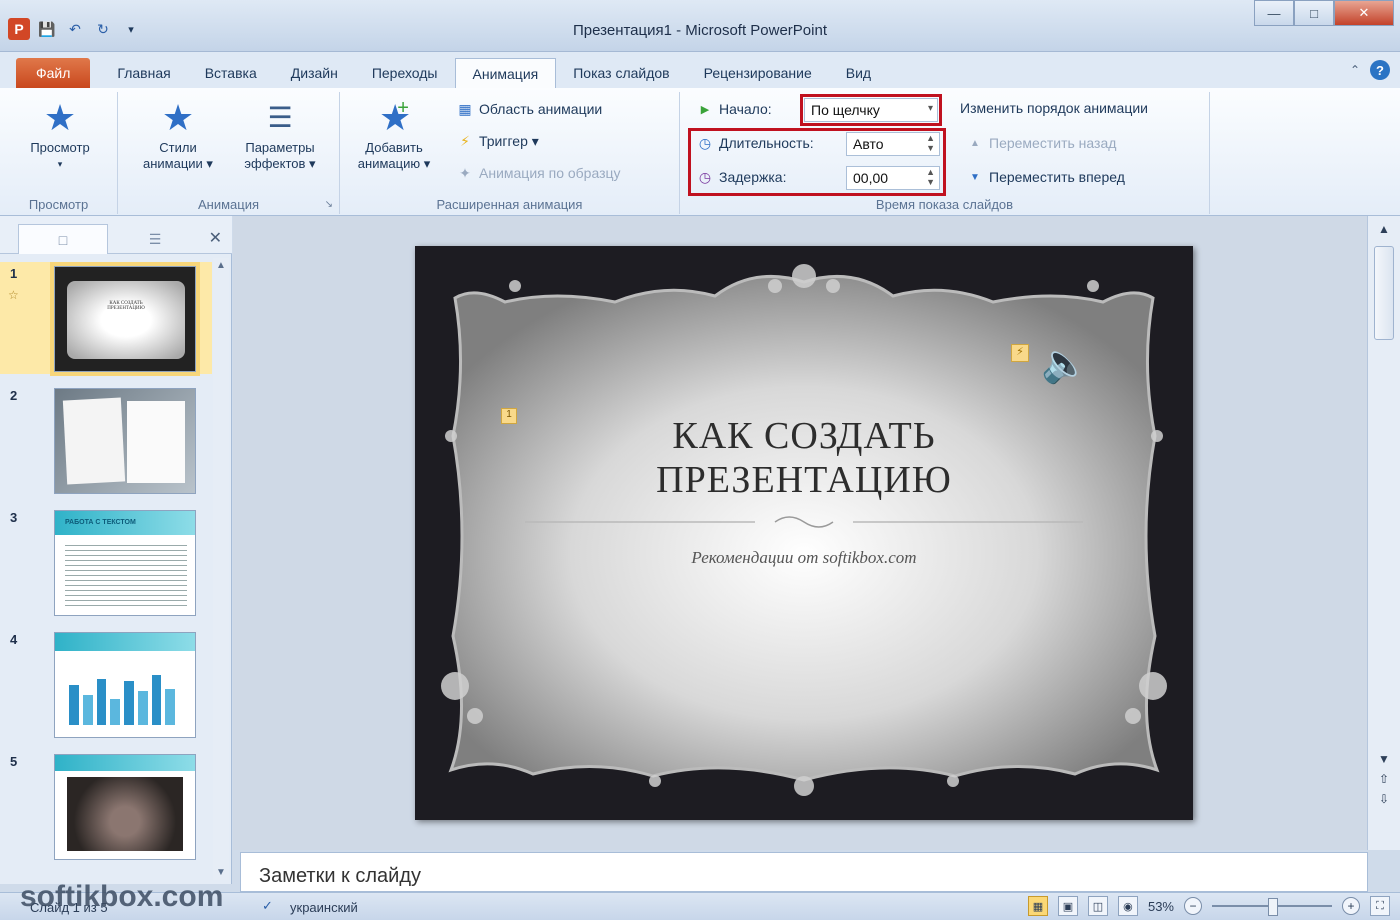 Image resolution: width=1400 pixels, height=920 pixels. I want to click on group-preview: ★ Просмотр ▾ Просмотр, so click(59, 153).